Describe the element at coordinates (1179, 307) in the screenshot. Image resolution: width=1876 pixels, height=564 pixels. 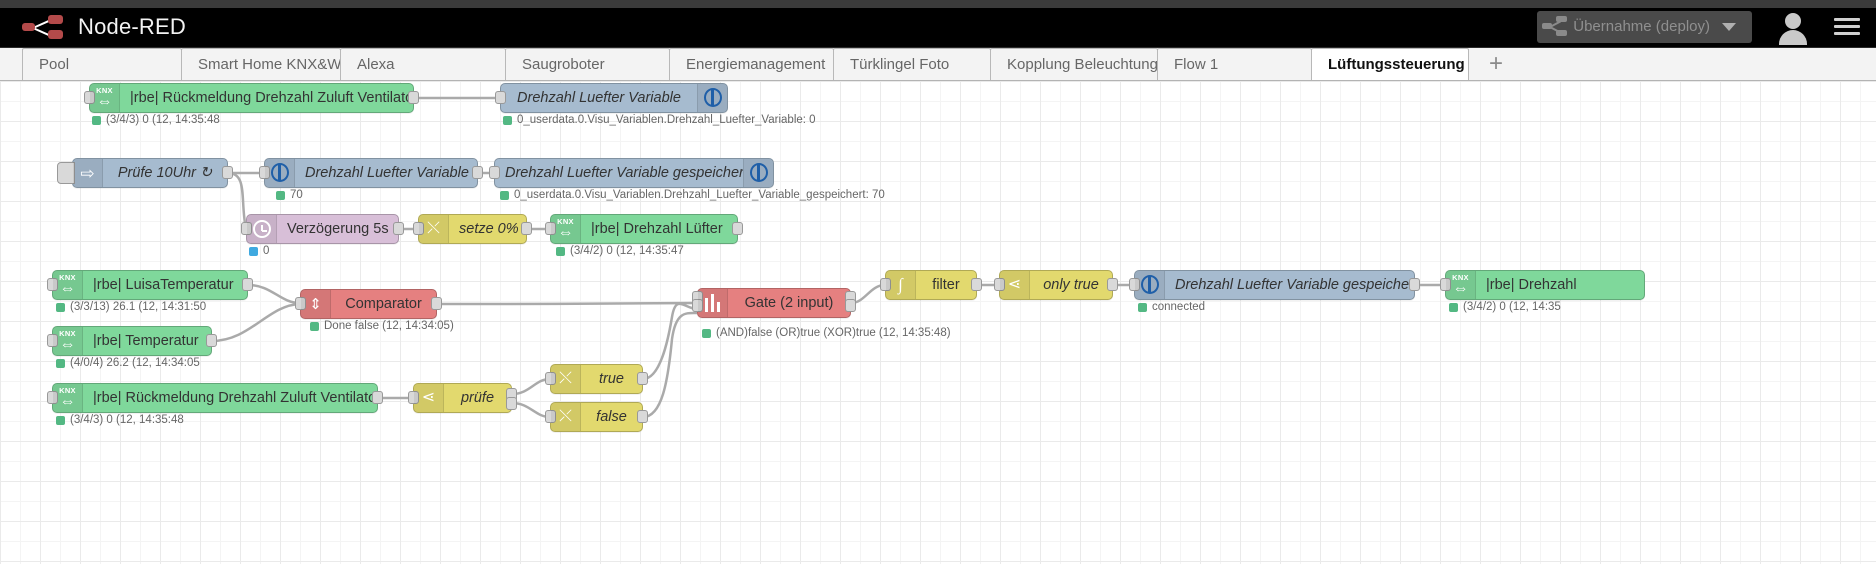
I see `status-text: connected` at that location.